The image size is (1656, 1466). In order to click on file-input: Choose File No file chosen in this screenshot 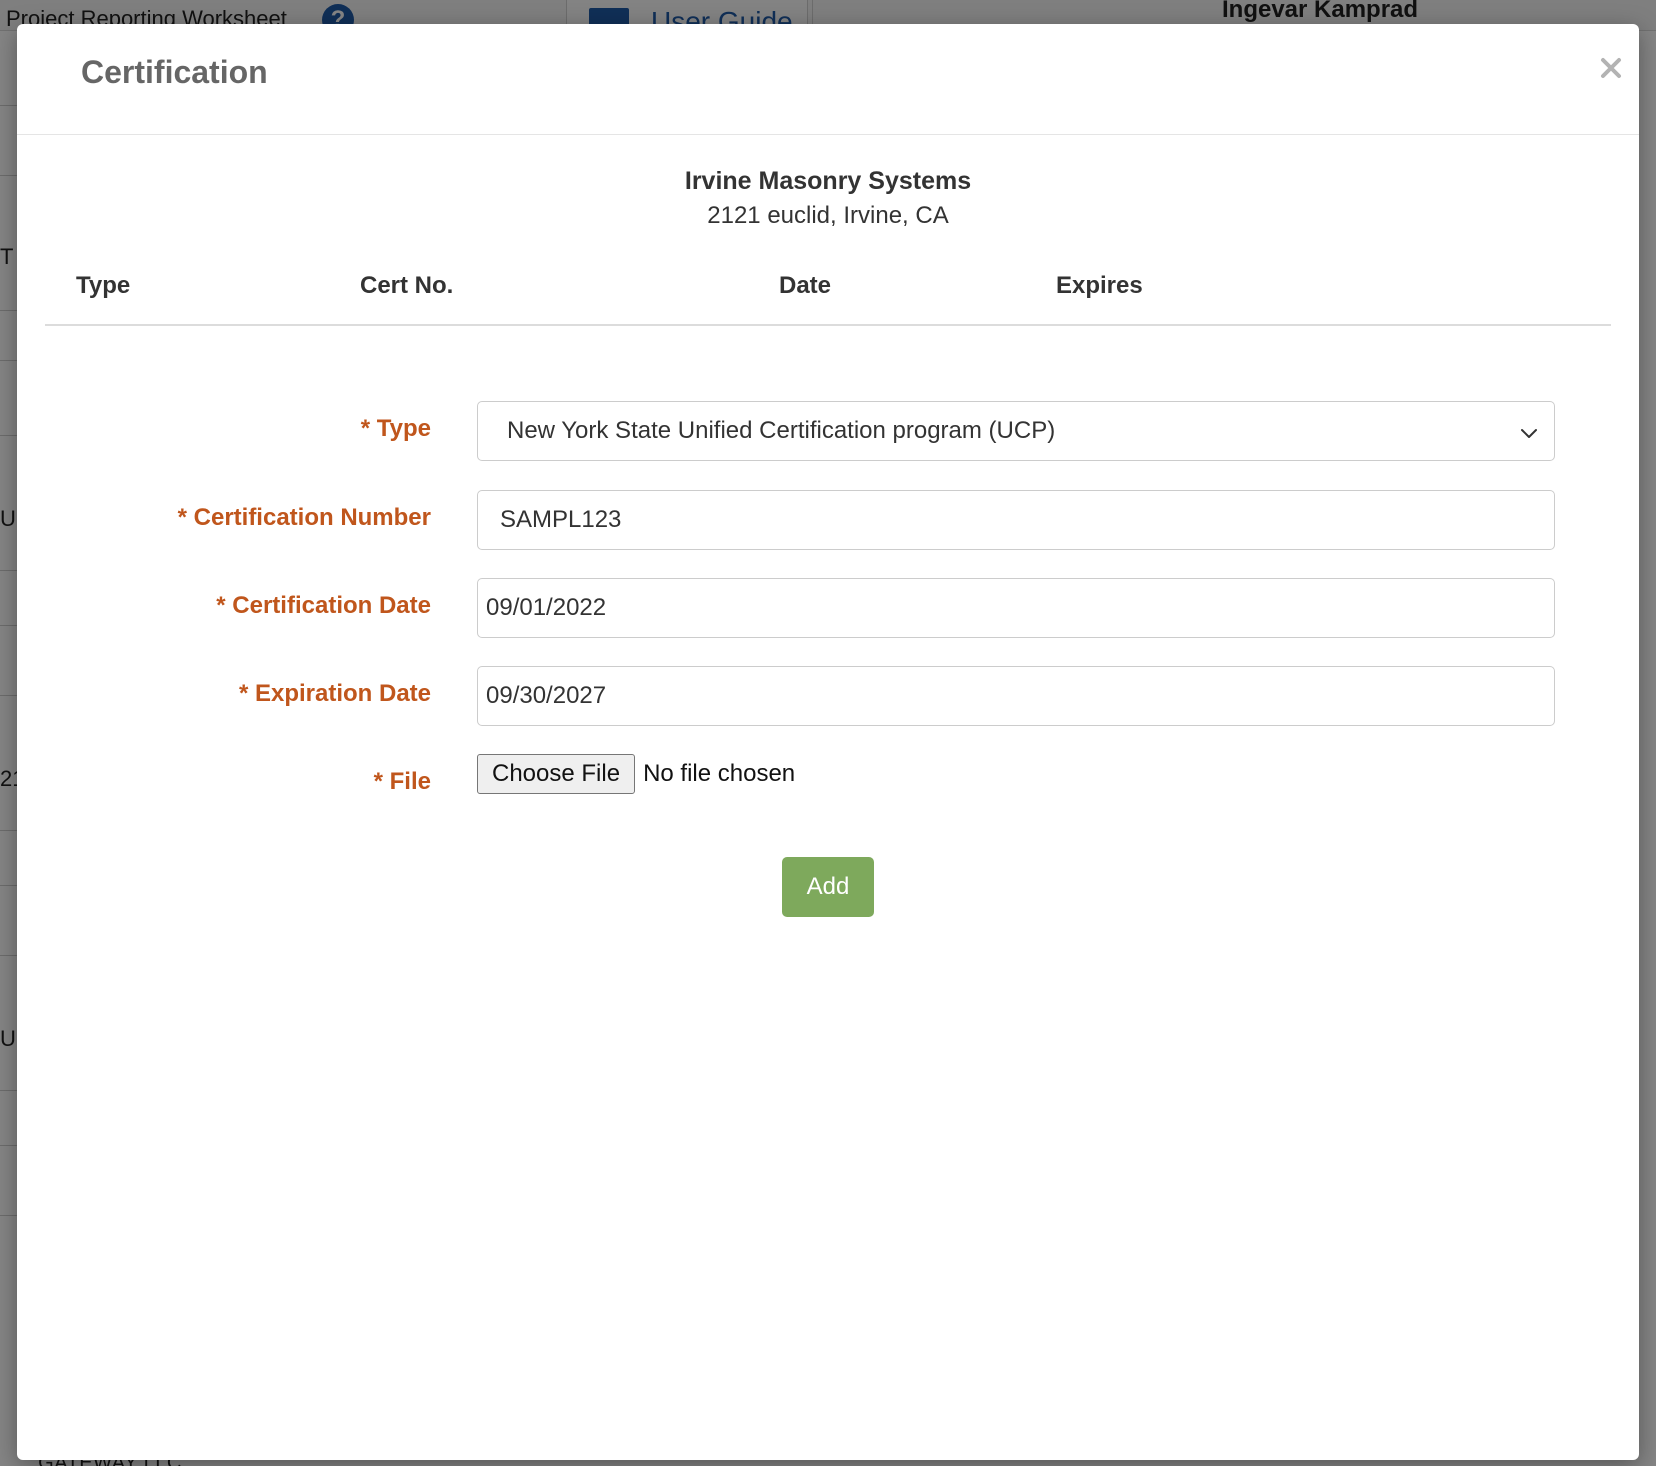, I will do `click(636, 774)`.